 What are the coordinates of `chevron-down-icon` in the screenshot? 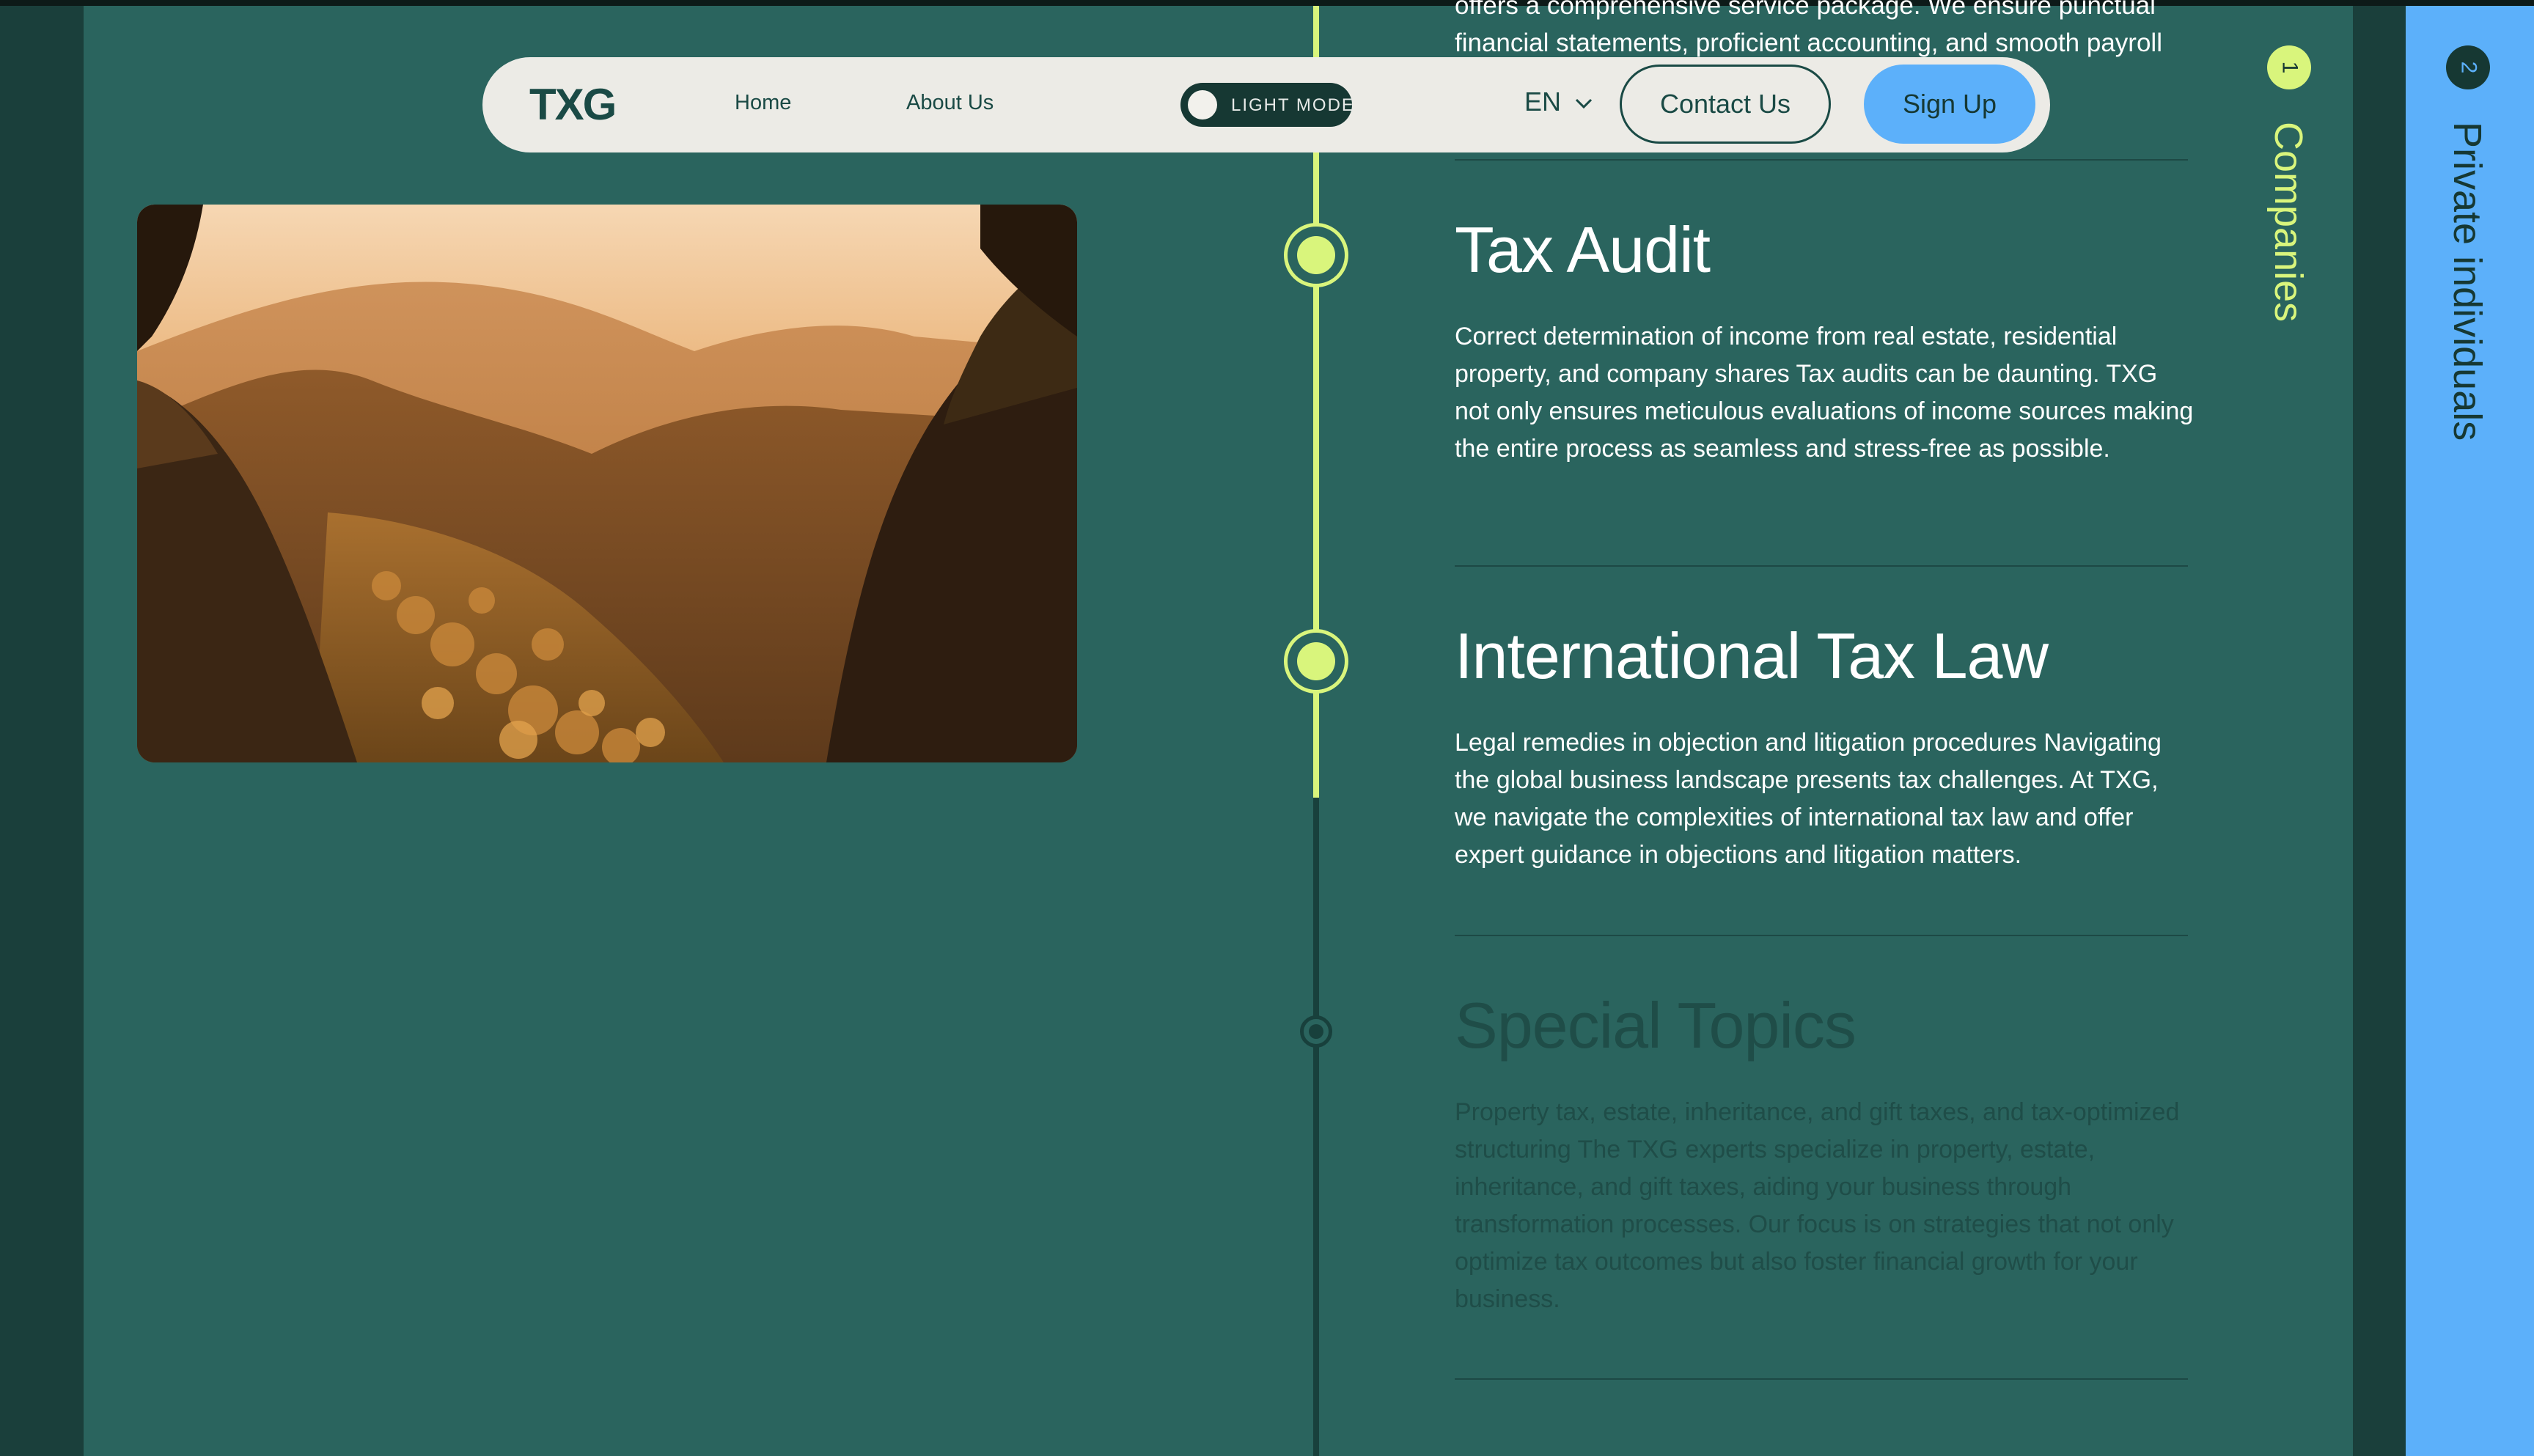 It's located at (1584, 104).